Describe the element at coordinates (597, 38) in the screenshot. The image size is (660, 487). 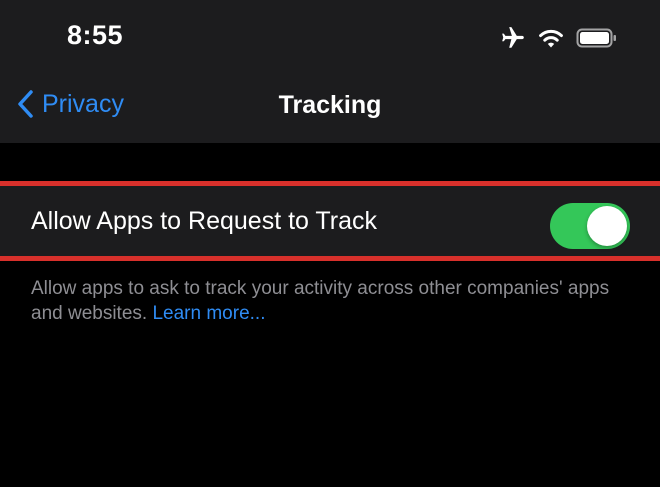
I see `battery-icon` at that location.